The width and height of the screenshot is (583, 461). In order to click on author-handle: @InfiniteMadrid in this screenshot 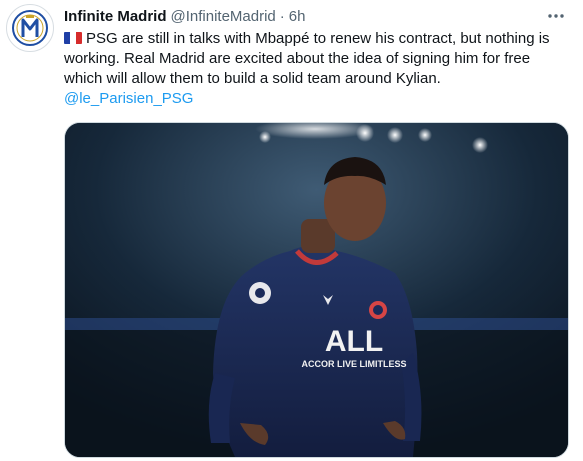, I will do `click(223, 16)`.